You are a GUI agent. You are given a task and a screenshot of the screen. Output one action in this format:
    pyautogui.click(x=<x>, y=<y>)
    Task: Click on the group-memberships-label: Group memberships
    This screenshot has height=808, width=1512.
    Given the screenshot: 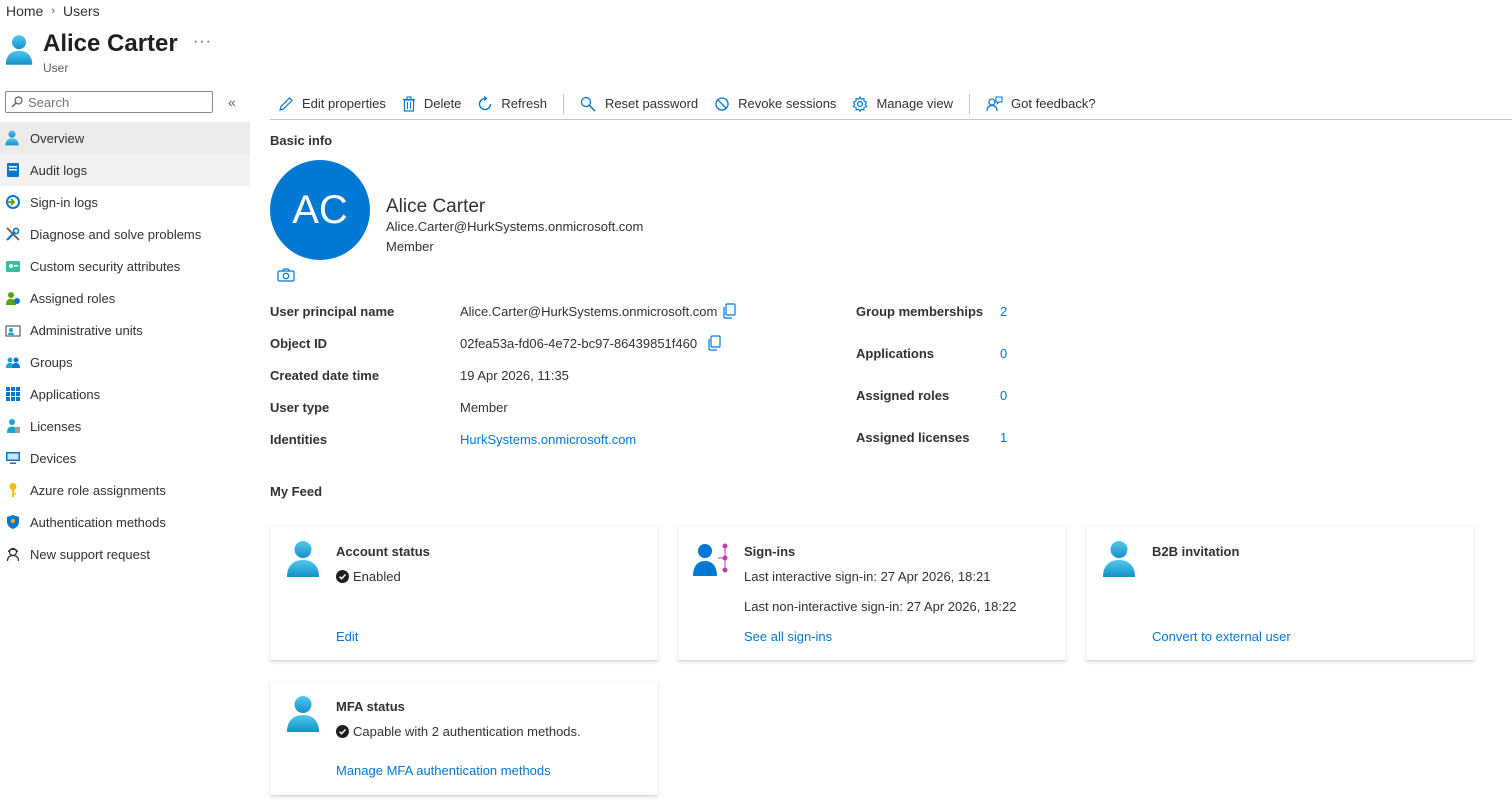 What is the action you would take?
    pyautogui.click(x=920, y=311)
    